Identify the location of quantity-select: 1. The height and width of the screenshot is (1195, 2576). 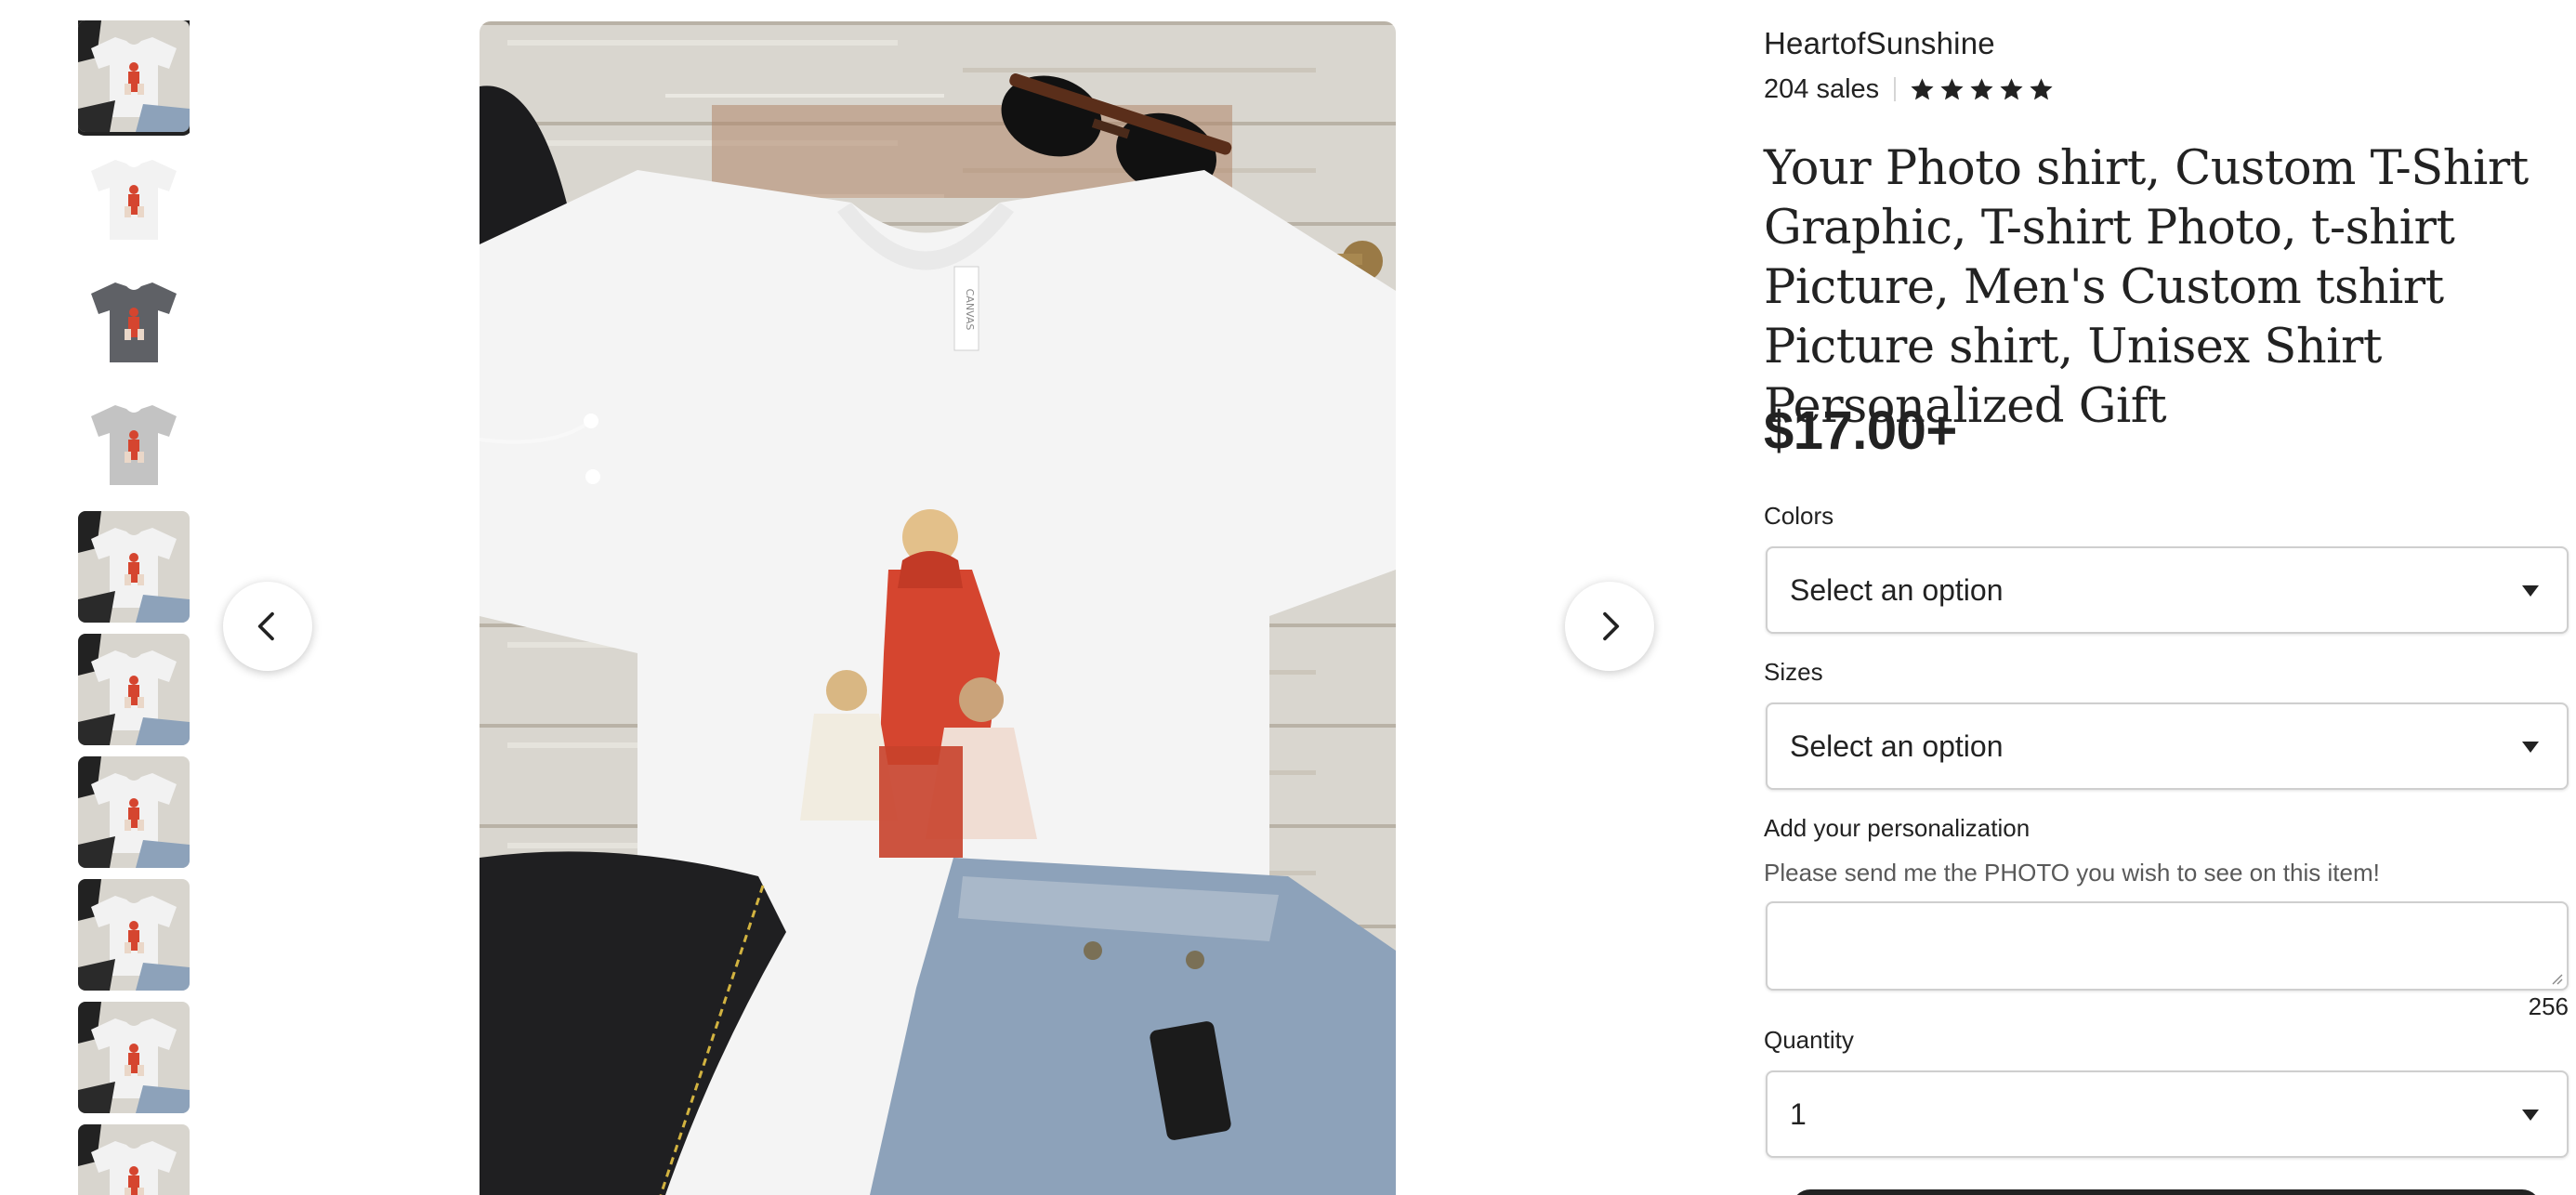
(2167, 1114).